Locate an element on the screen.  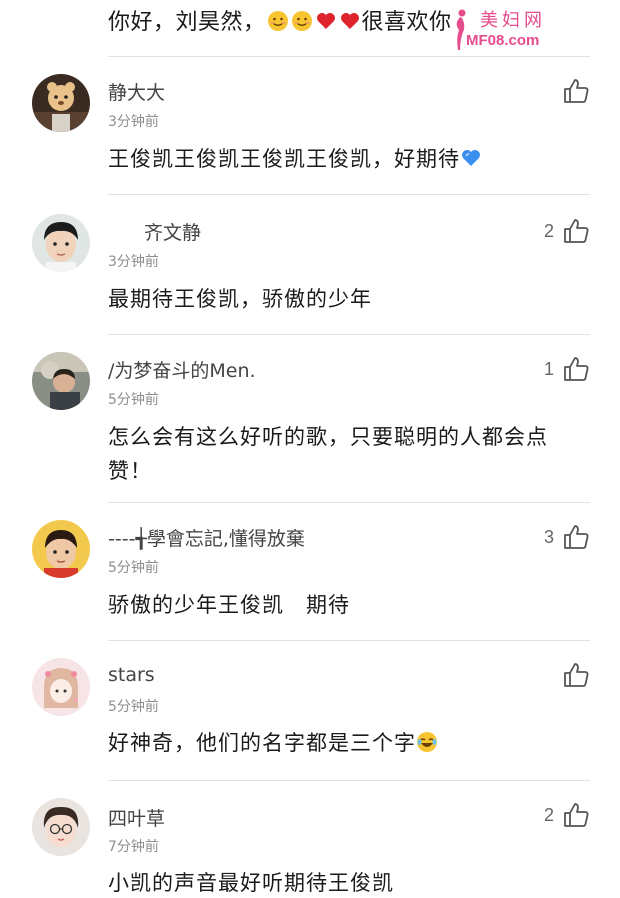
site-watermark: 美妇网 MF08.com is located at coordinates (511, 30).